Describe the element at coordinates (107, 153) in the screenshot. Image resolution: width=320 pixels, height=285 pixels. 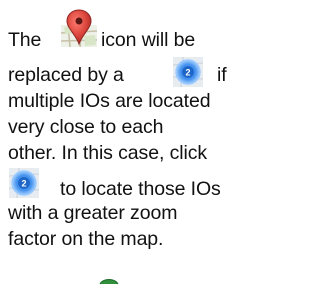
I see `line-5: other. In this case, click` at that location.